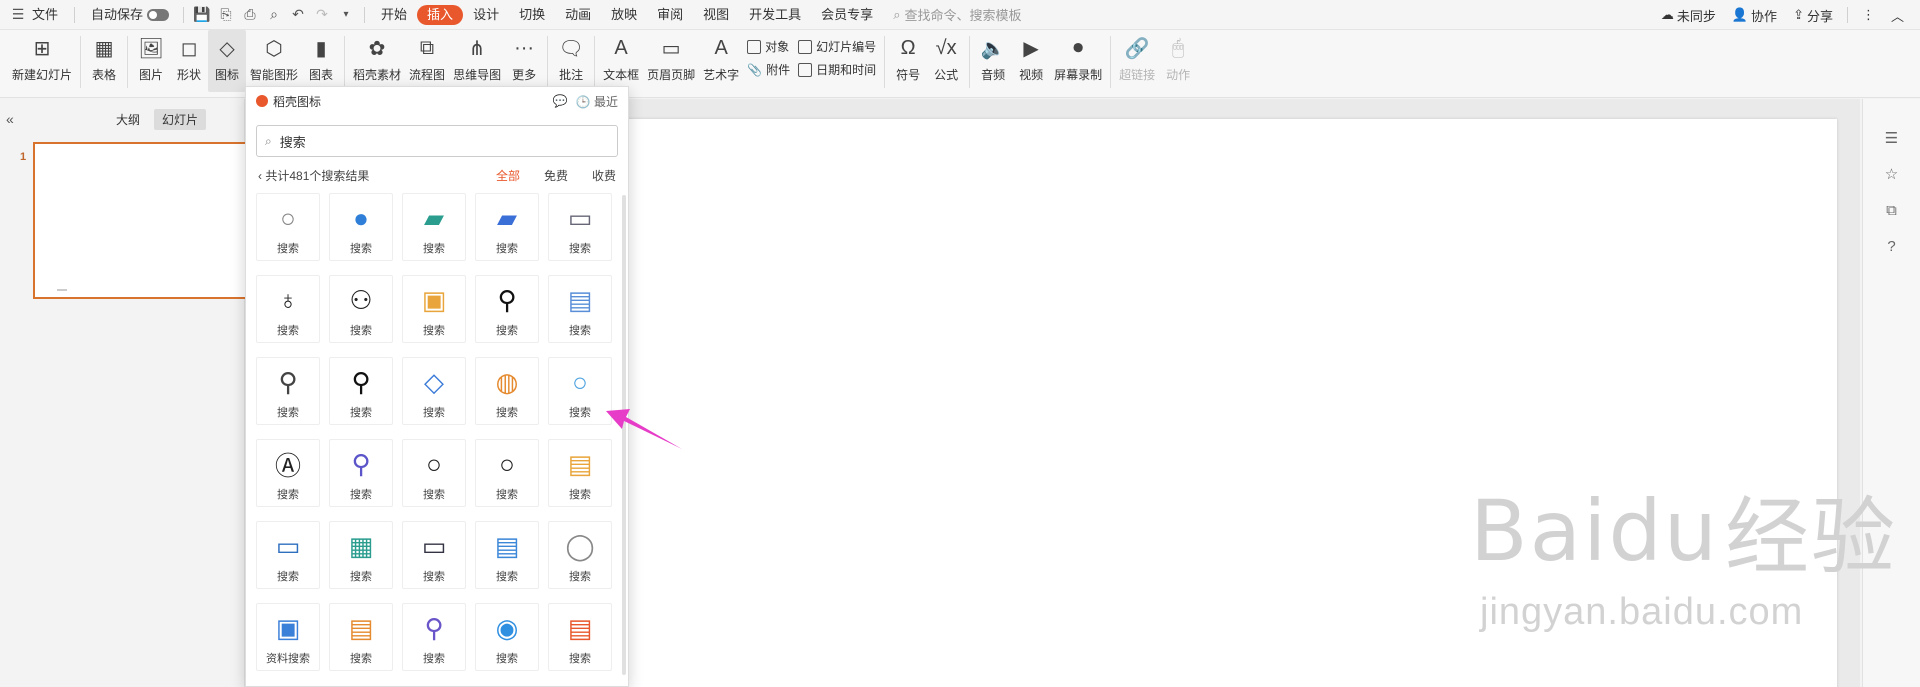 This screenshot has height=687, width=1920. Describe the element at coordinates (288, 381) in the screenshot. I see `thin-magnifier-icon: ⚲` at that location.